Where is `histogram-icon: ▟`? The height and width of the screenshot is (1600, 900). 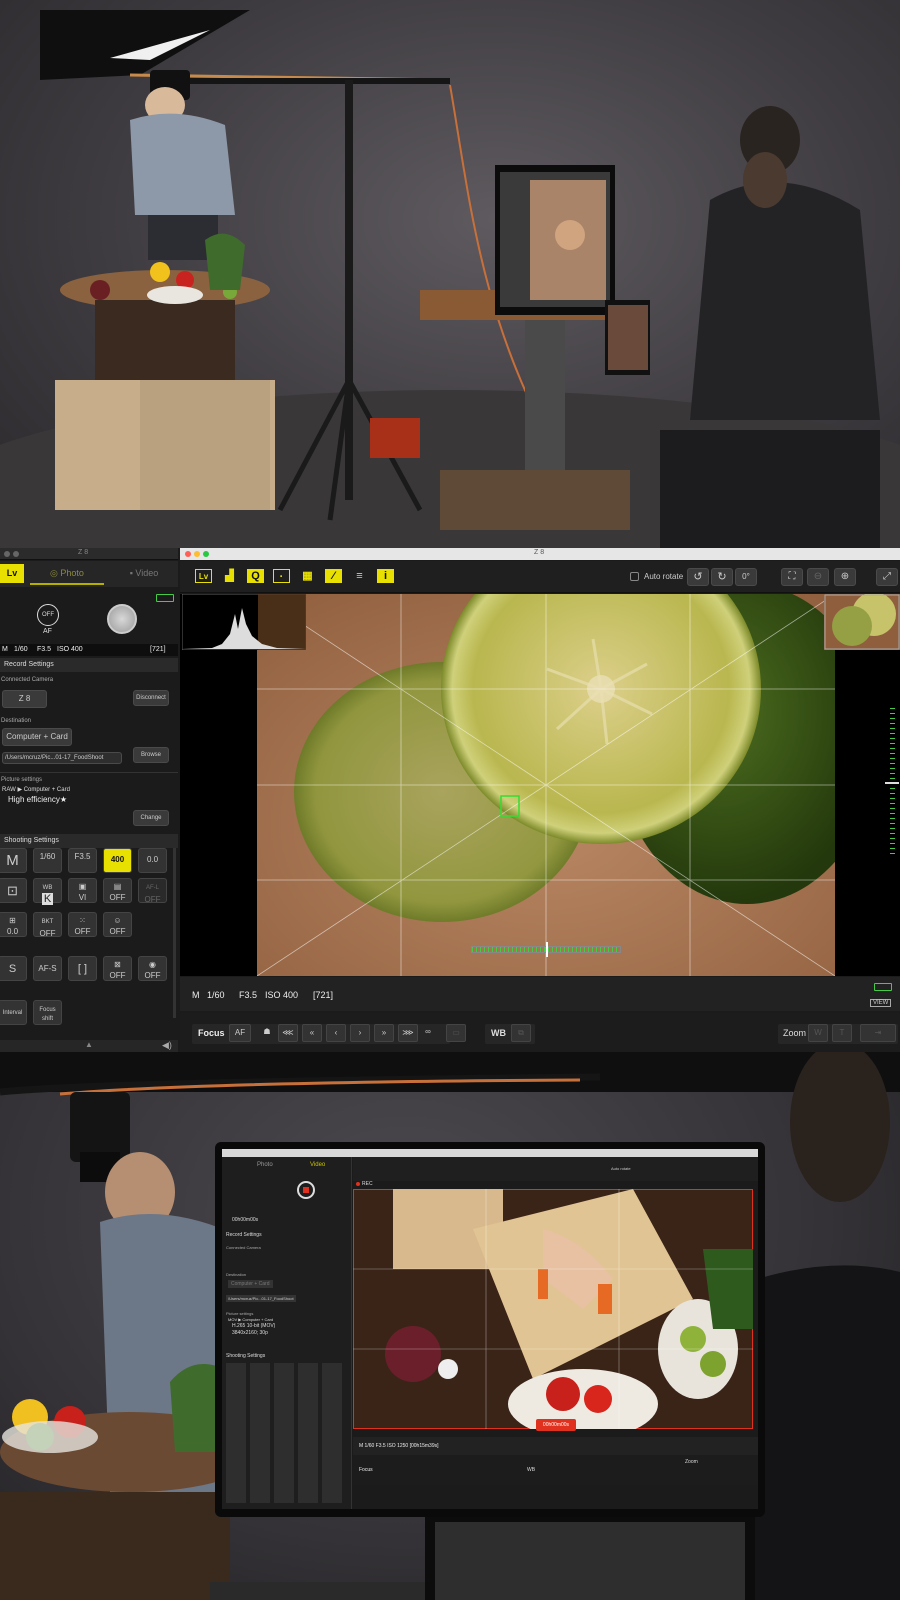
histogram-icon: ▟ is located at coordinates (229, 576).